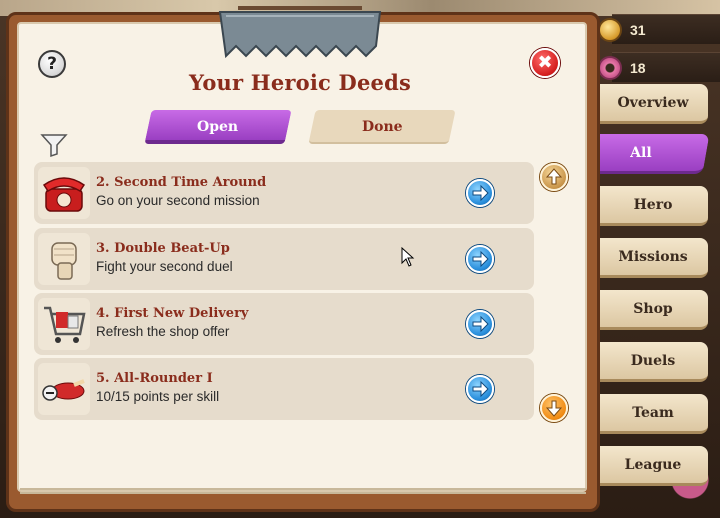  What do you see at coordinates (181, 182) in the screenshot?
I see `deed-title: 2. Second Time Around` at bounding box center [181, 182].